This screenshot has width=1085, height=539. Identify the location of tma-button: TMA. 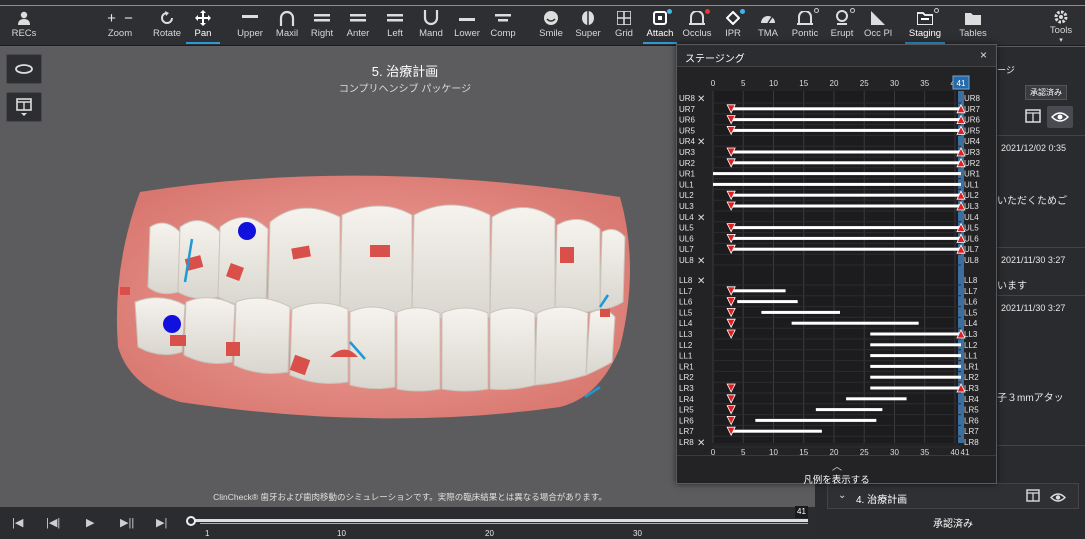
(768, 26).